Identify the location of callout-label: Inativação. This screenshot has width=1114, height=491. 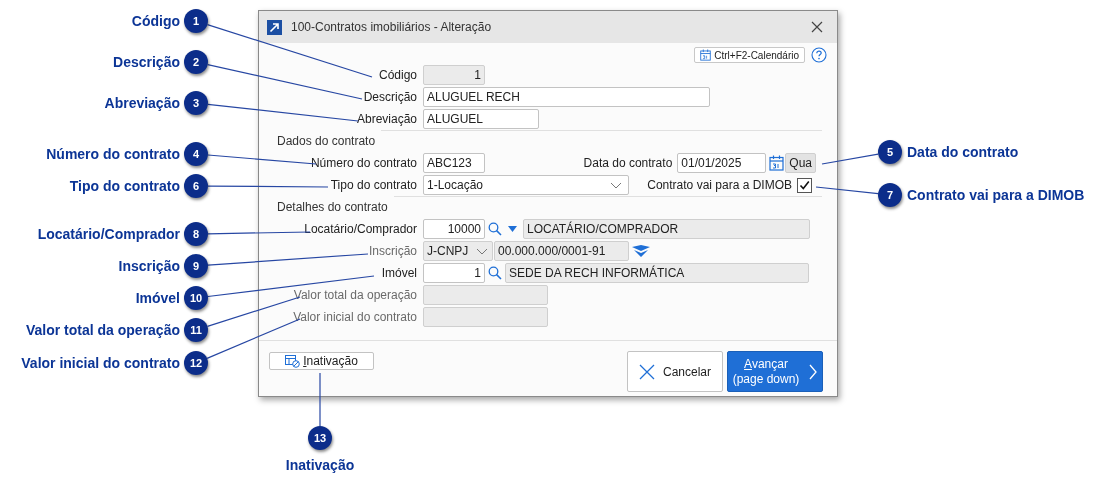
(320, 465).